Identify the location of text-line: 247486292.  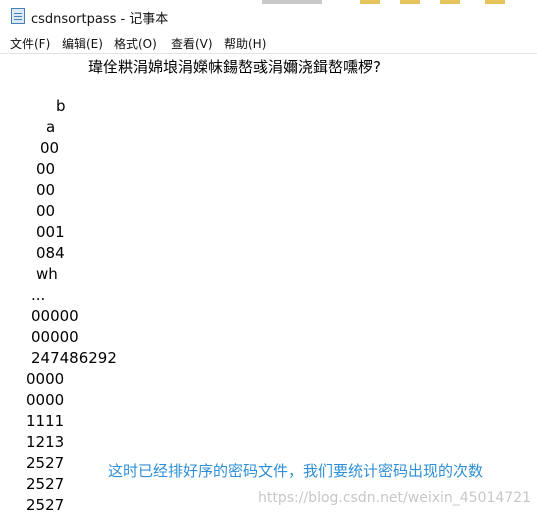
(74, 358).